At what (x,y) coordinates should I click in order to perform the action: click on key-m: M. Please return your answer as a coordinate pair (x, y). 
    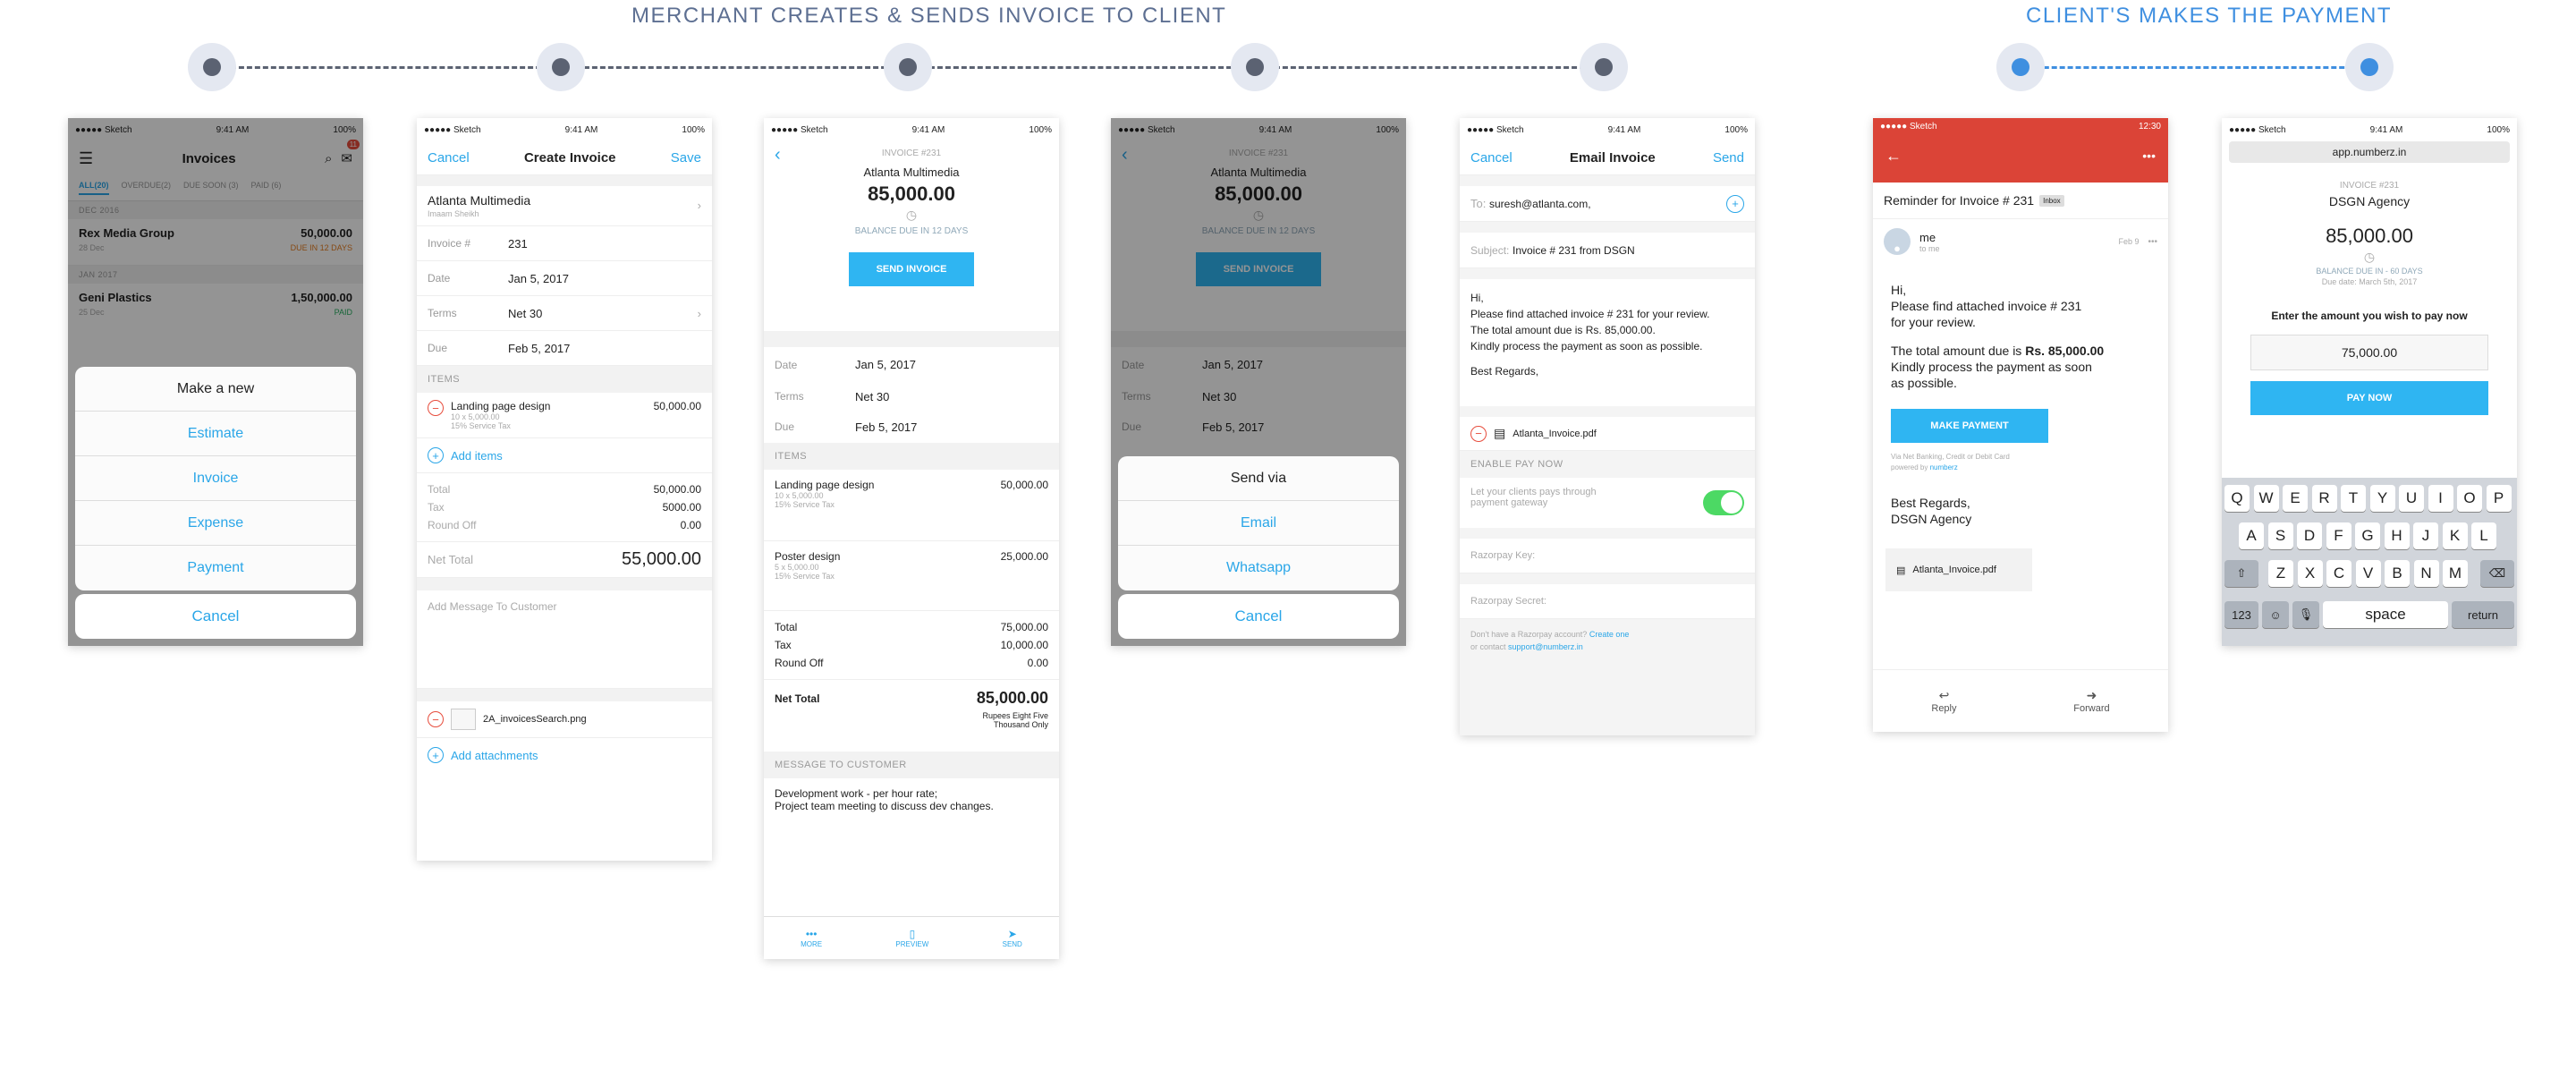
    Looking at the image, I should click on (2455, 573).